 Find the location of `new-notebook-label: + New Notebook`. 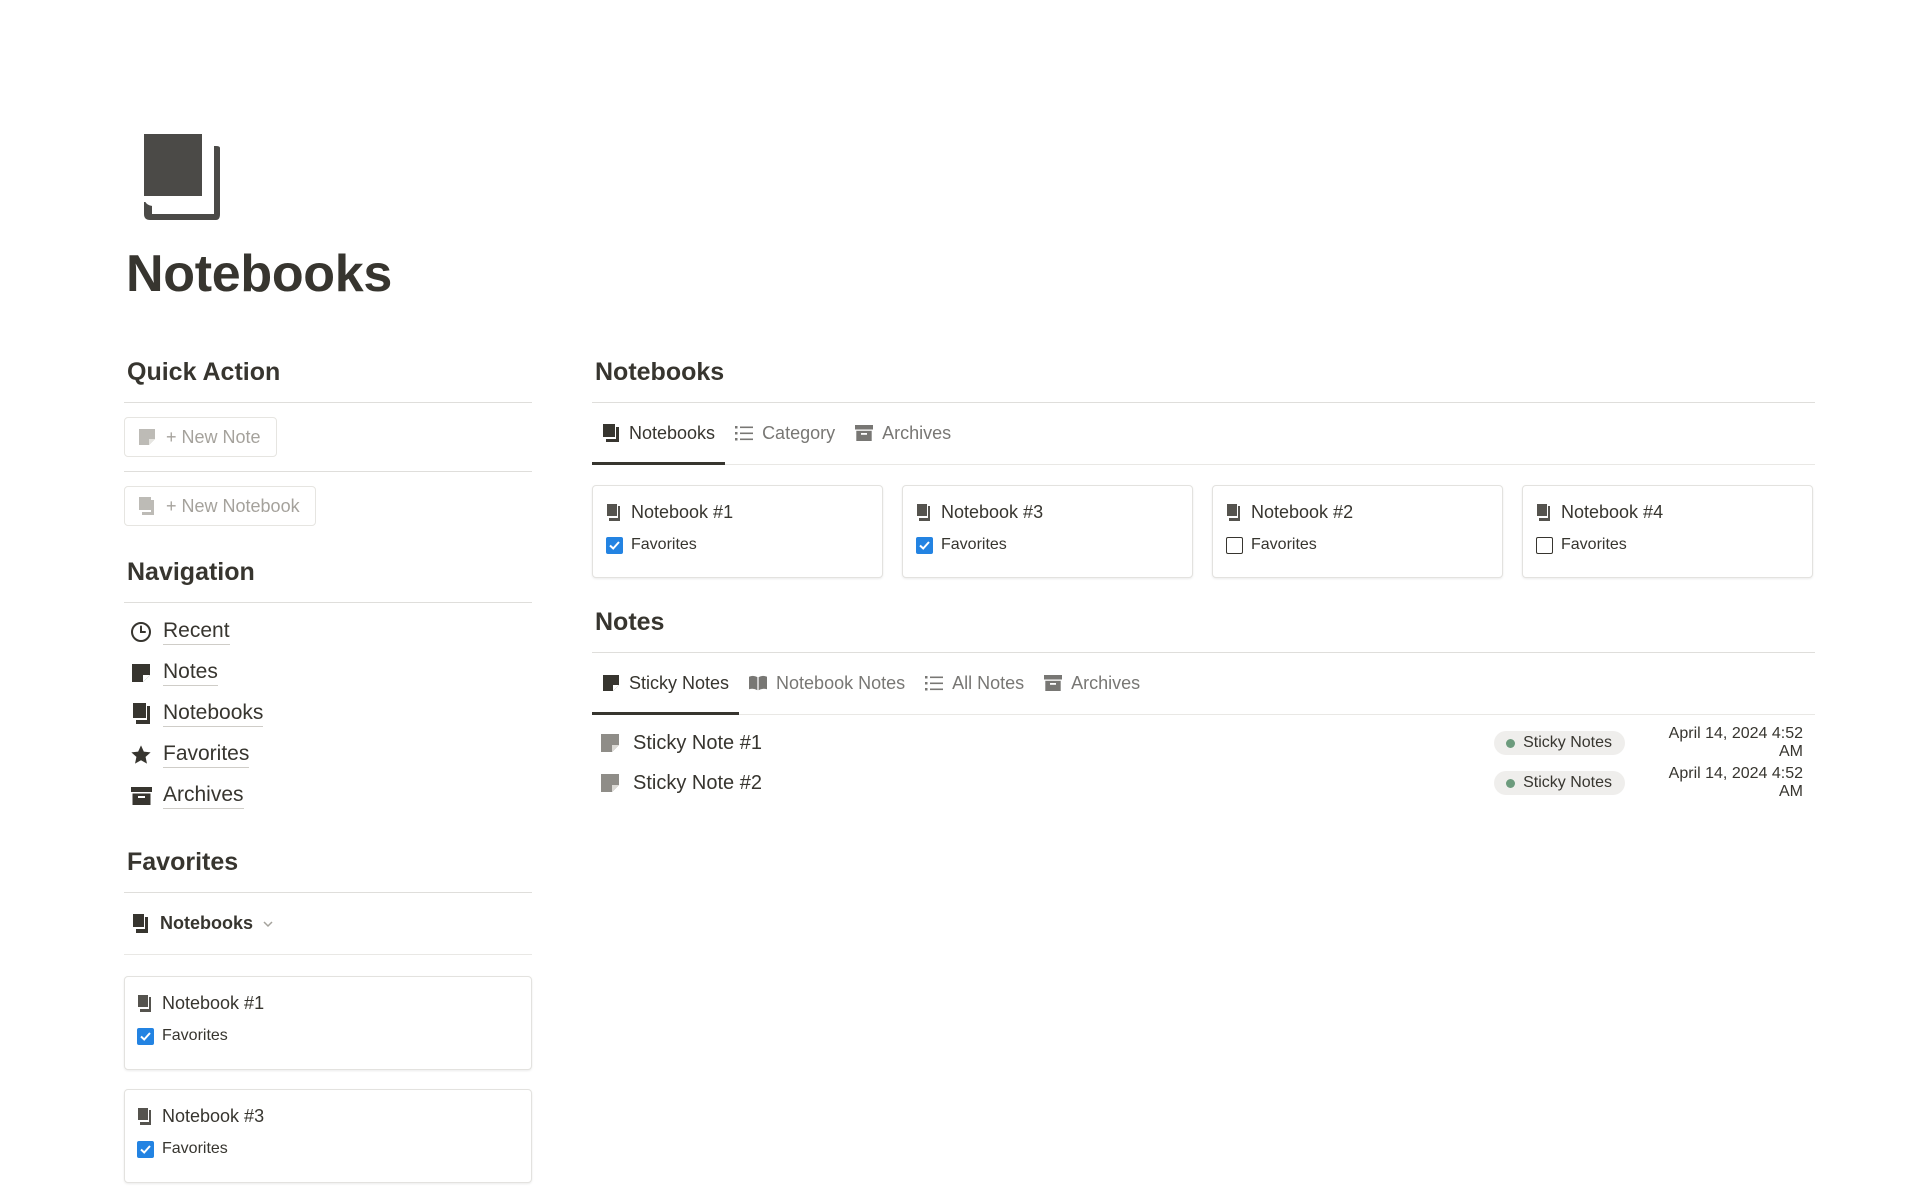

new-notebook-label: + New Notebook is located at coordinates (233, 505).